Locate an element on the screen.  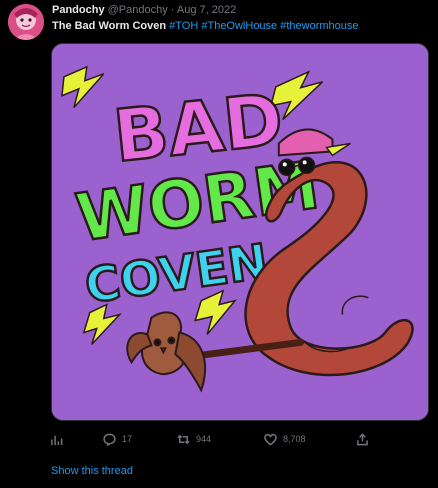
hashtag-theowlhouse: #TheOwlHouse is located at coordinates (239, 26).